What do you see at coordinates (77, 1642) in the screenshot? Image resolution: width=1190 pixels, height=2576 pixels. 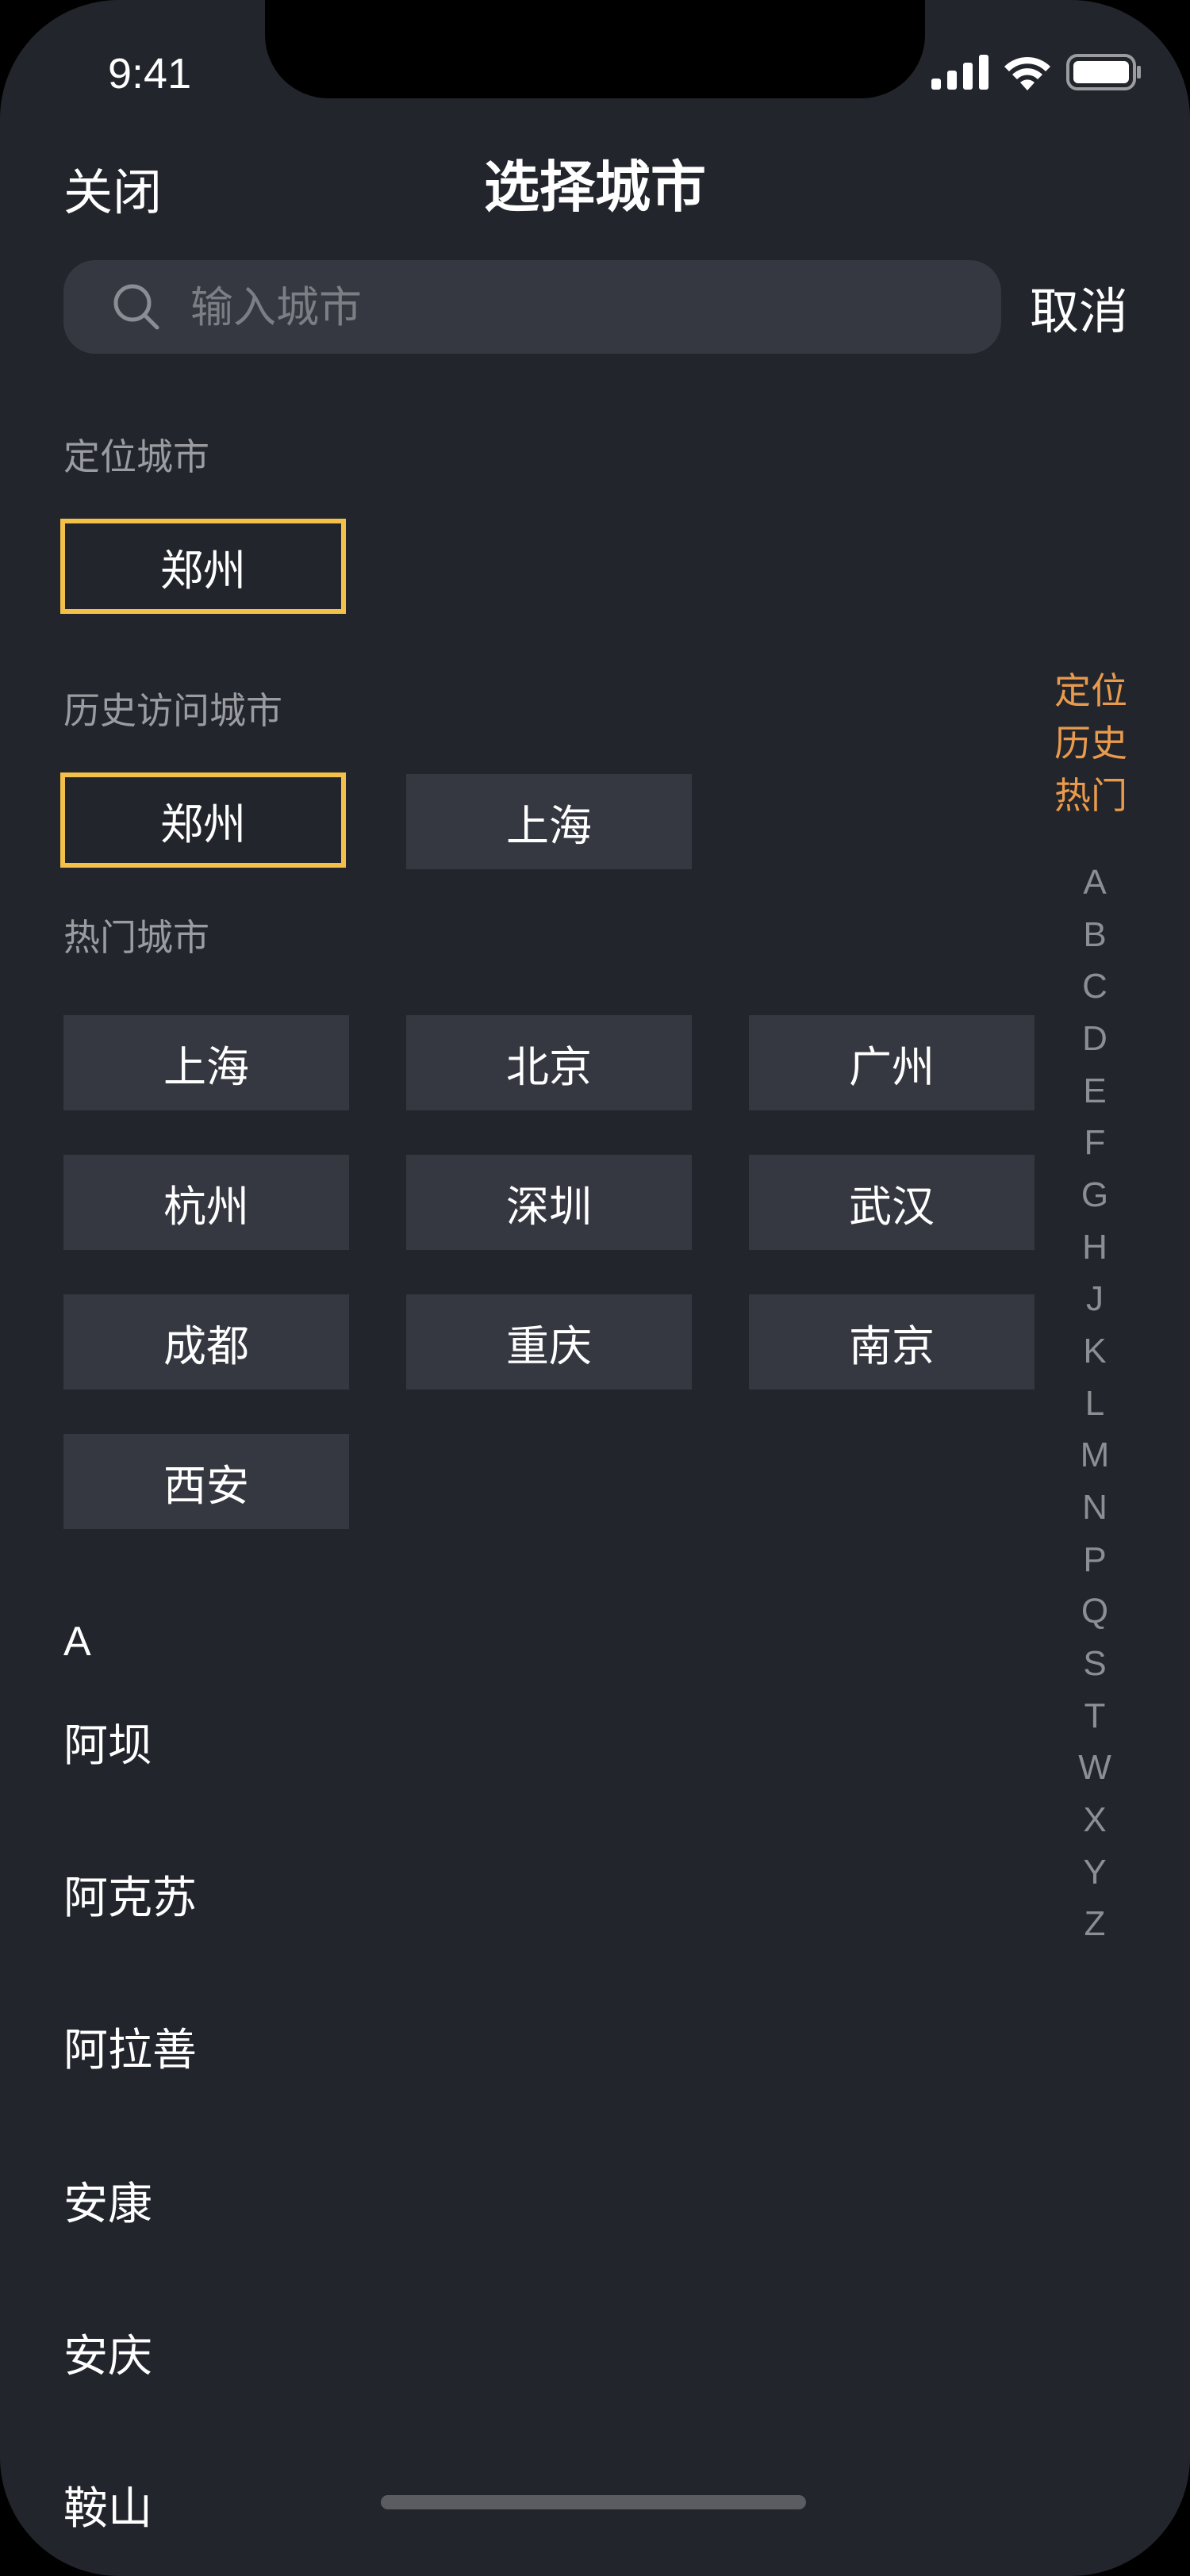 I see `city-group-letter: A` at bounding box center [77, 1642].